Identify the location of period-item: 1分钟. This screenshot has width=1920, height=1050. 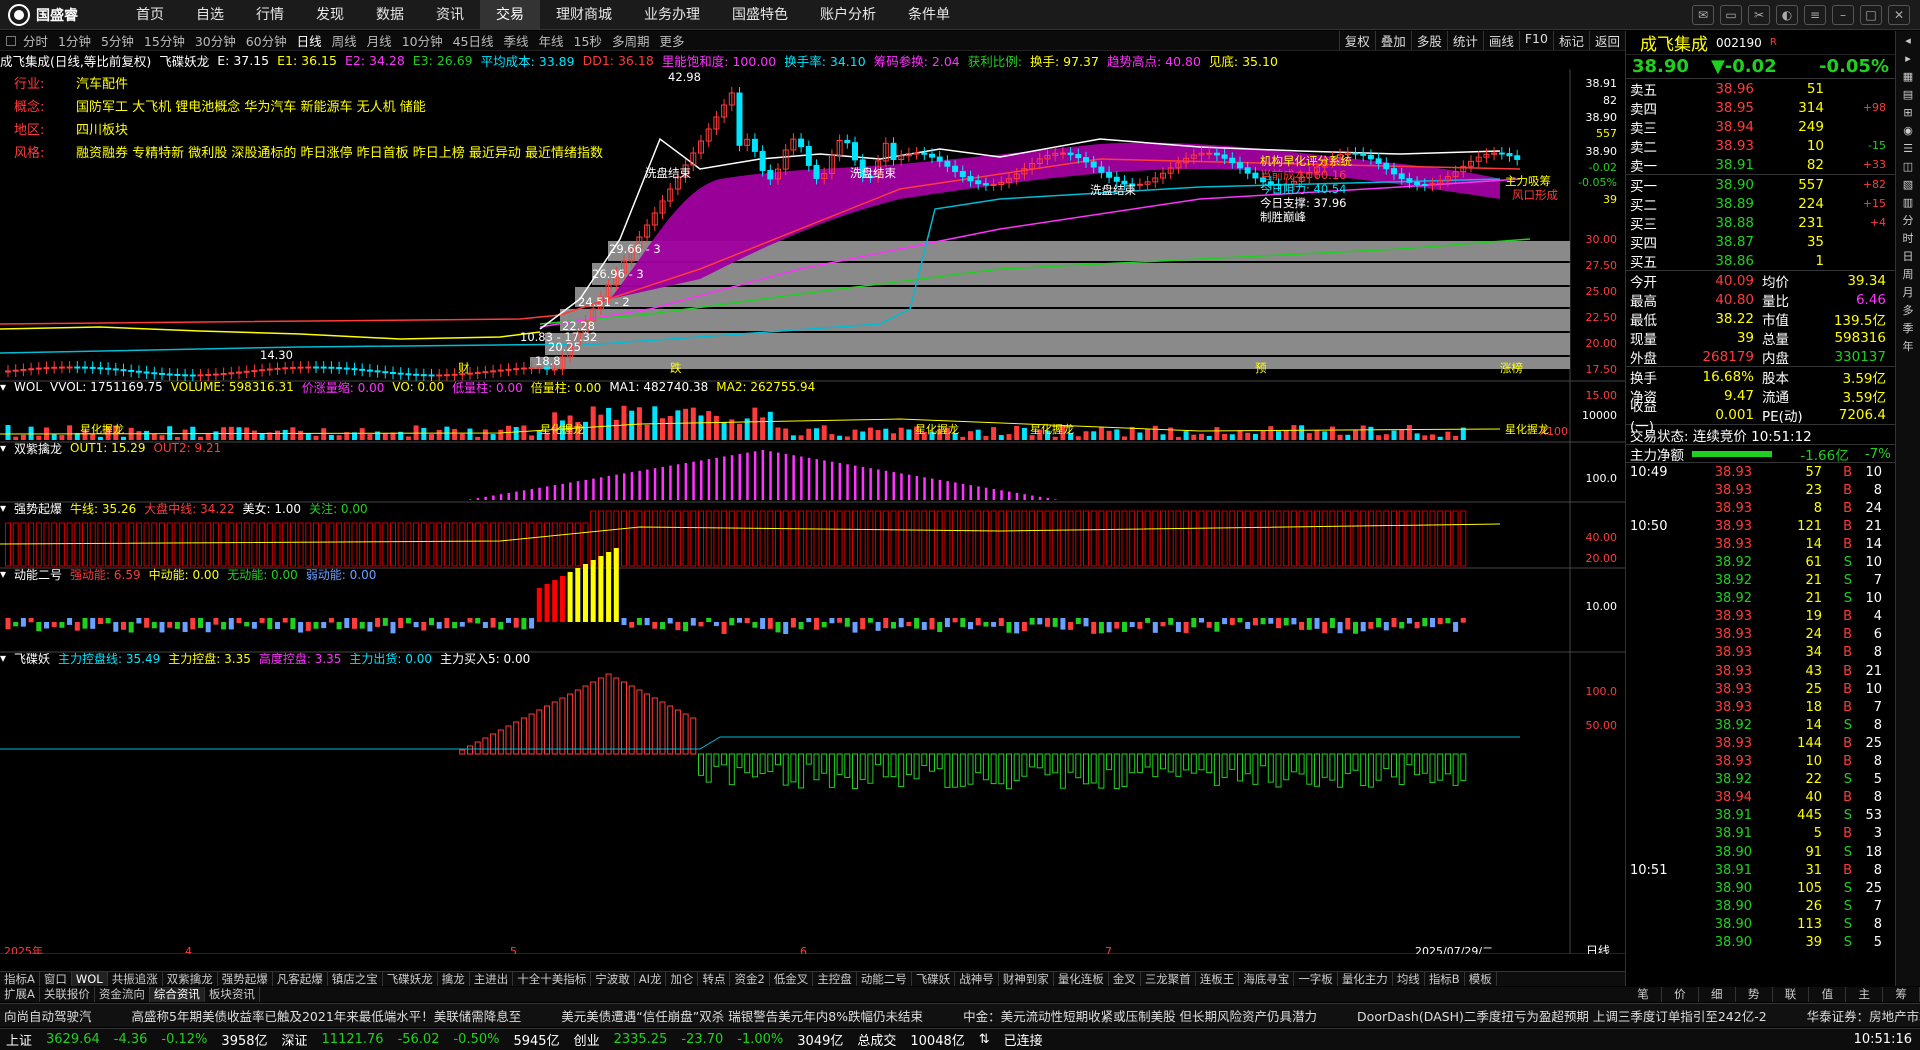
(74, 40).